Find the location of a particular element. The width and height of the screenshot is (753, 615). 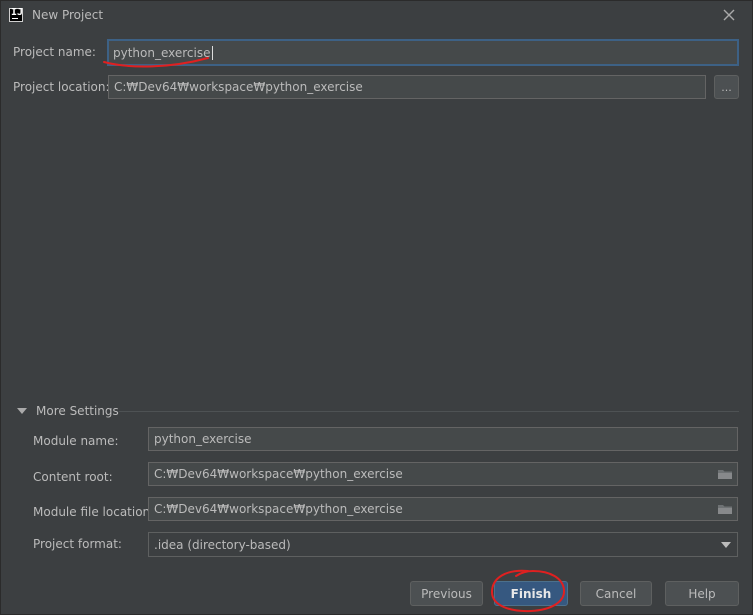

more-settings-toggle: More Settings is located at coordinates (67, 411).